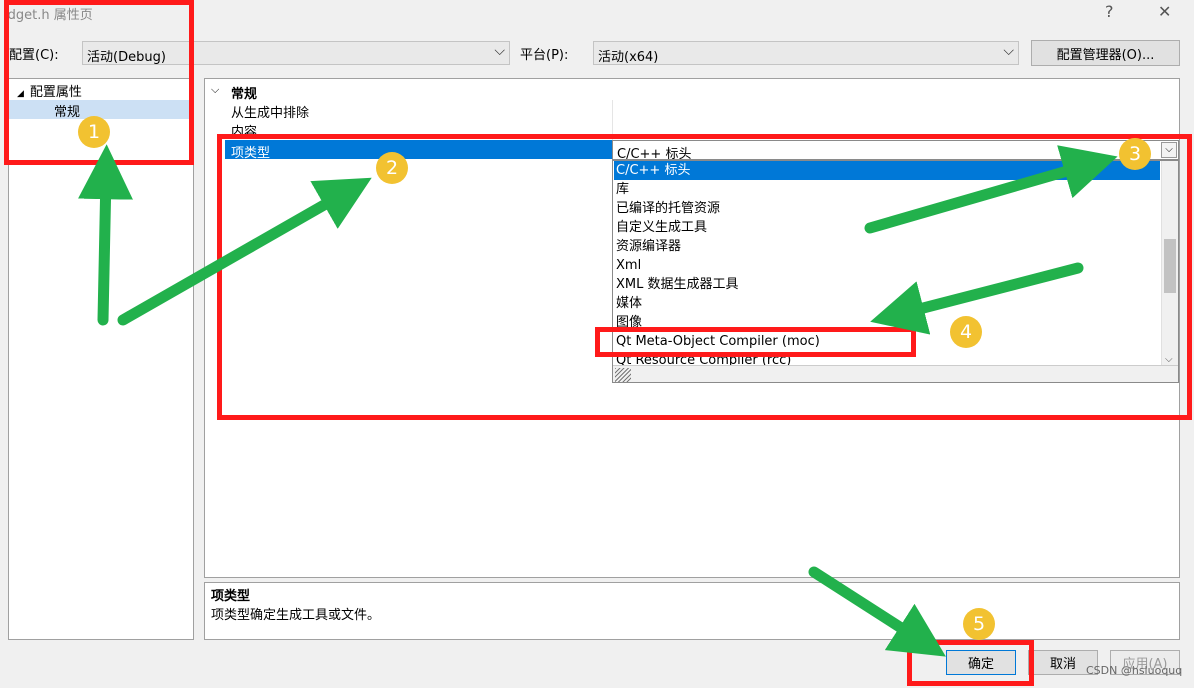 The image size is (1194, 688). What do you see at coordinates (966, 332) in the screenshot?
I see `annotation-badge-4: 4` at bounding box center [966, 332].